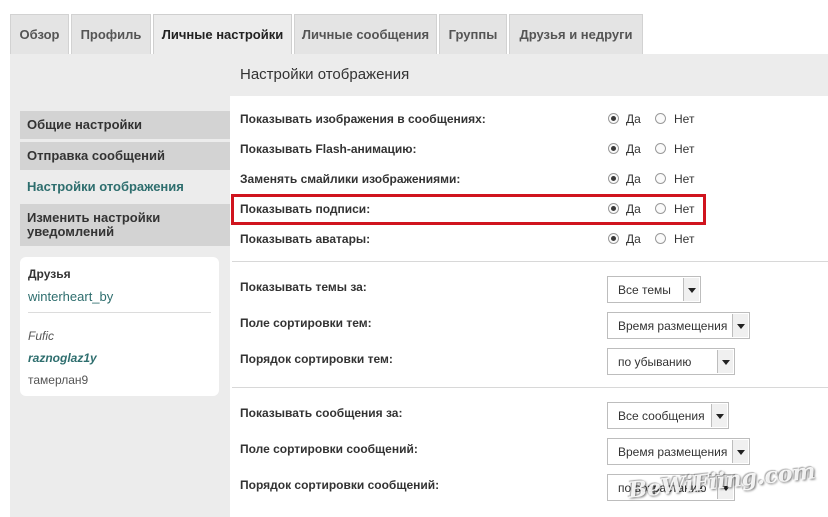 The image size is (828, 517). What do you see at coordinates (328, 149) in the screenshot?
I see `setting-label: Показывать Flash-анимацию:` at bounding box center [328, 149].